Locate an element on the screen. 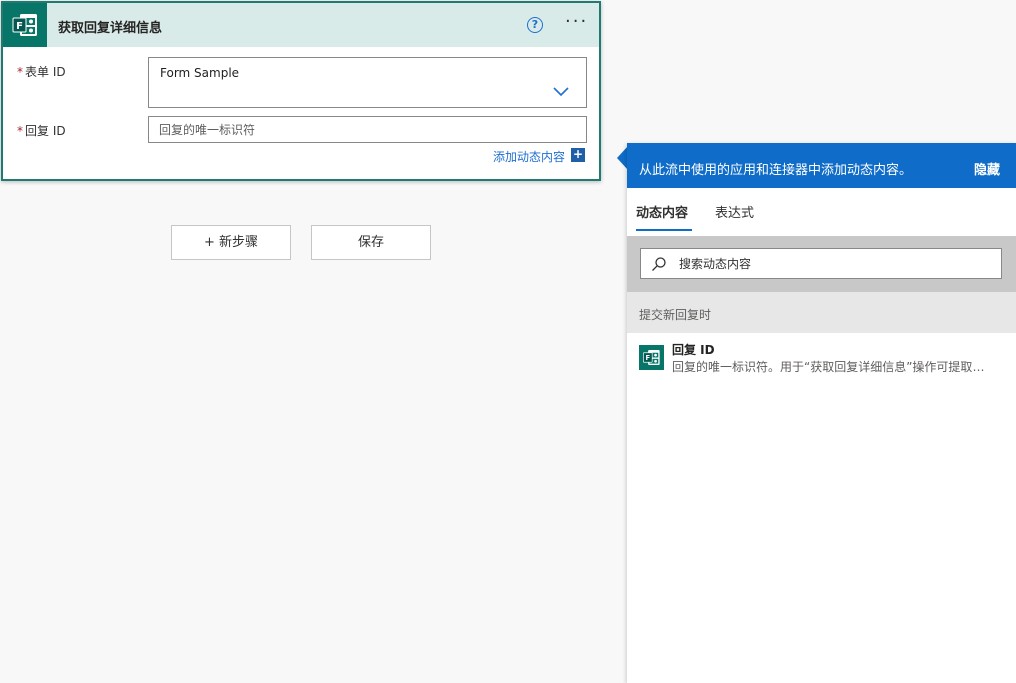  tab-dynamic-content: 动态内容 is located at coordinates (662, 211).